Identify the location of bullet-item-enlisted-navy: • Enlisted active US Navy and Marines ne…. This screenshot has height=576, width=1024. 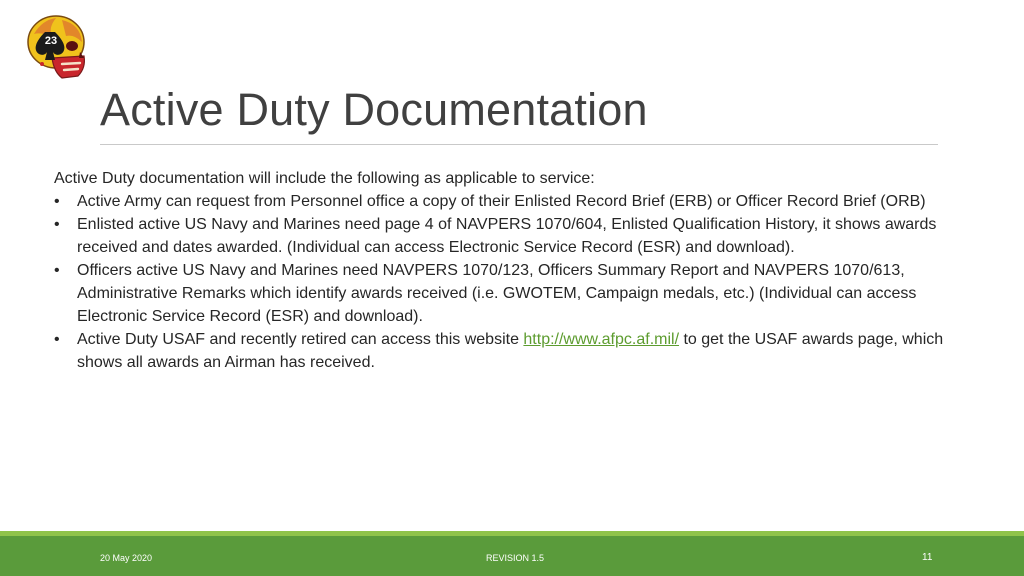
(504, 236).